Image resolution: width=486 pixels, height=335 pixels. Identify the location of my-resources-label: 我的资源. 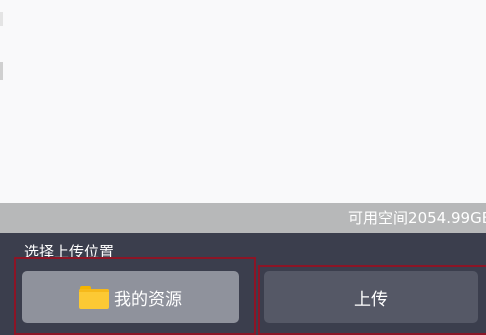
(148, 299).